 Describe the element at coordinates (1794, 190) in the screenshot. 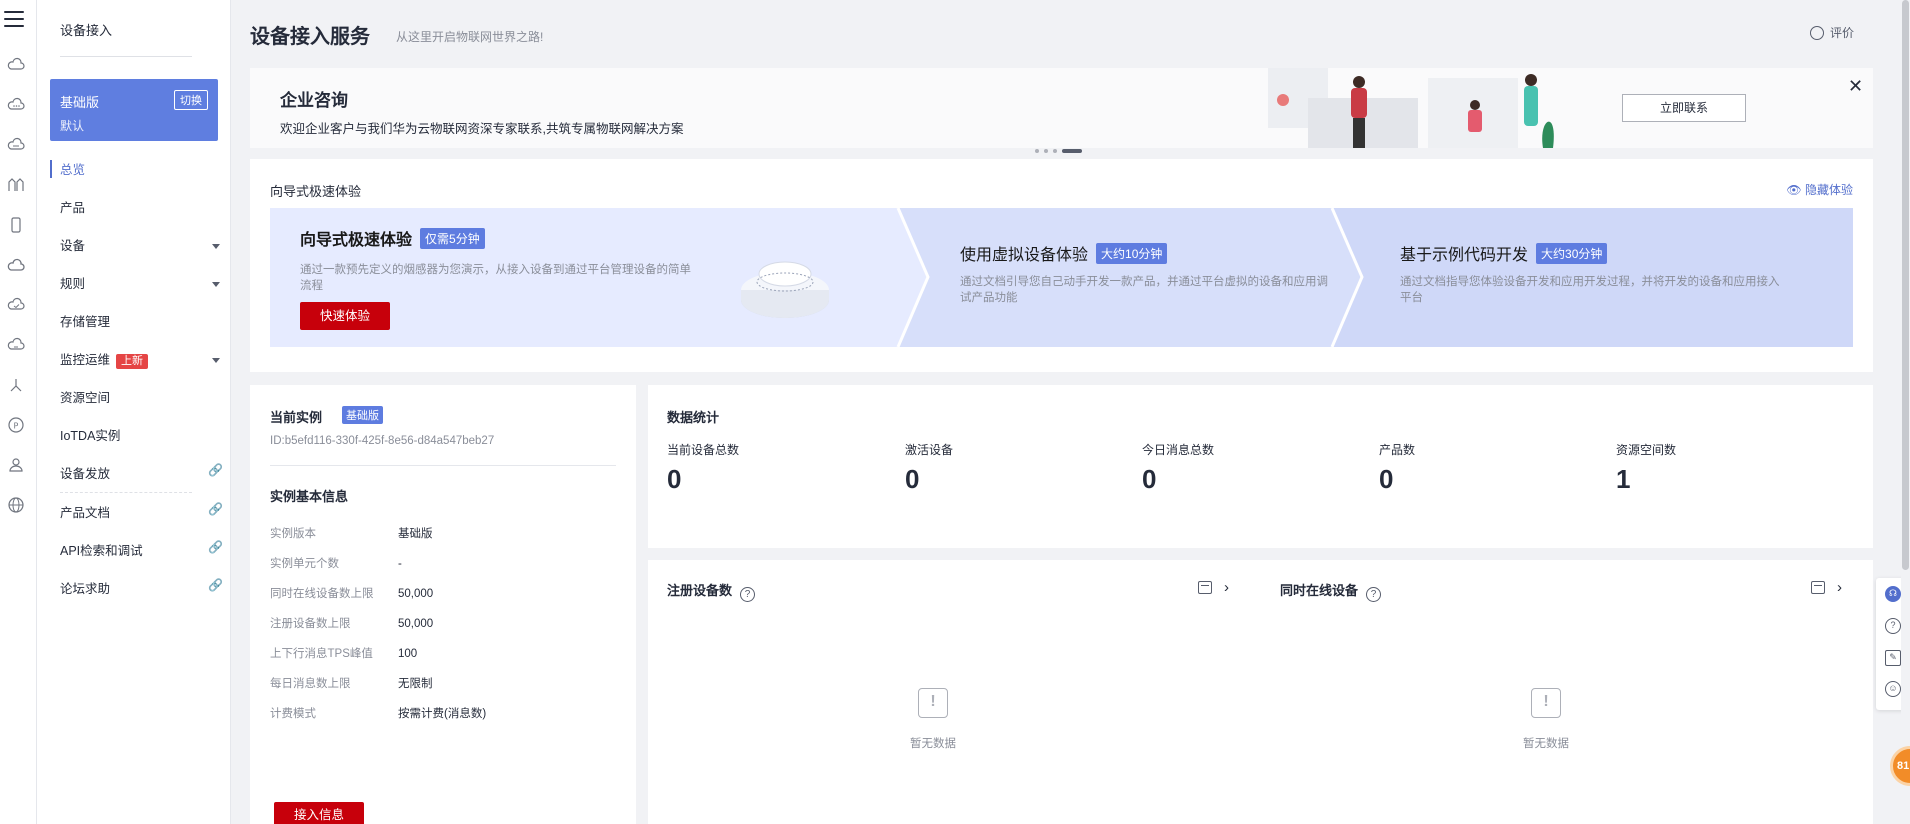

I see `eye-icon: 👁` at that location.